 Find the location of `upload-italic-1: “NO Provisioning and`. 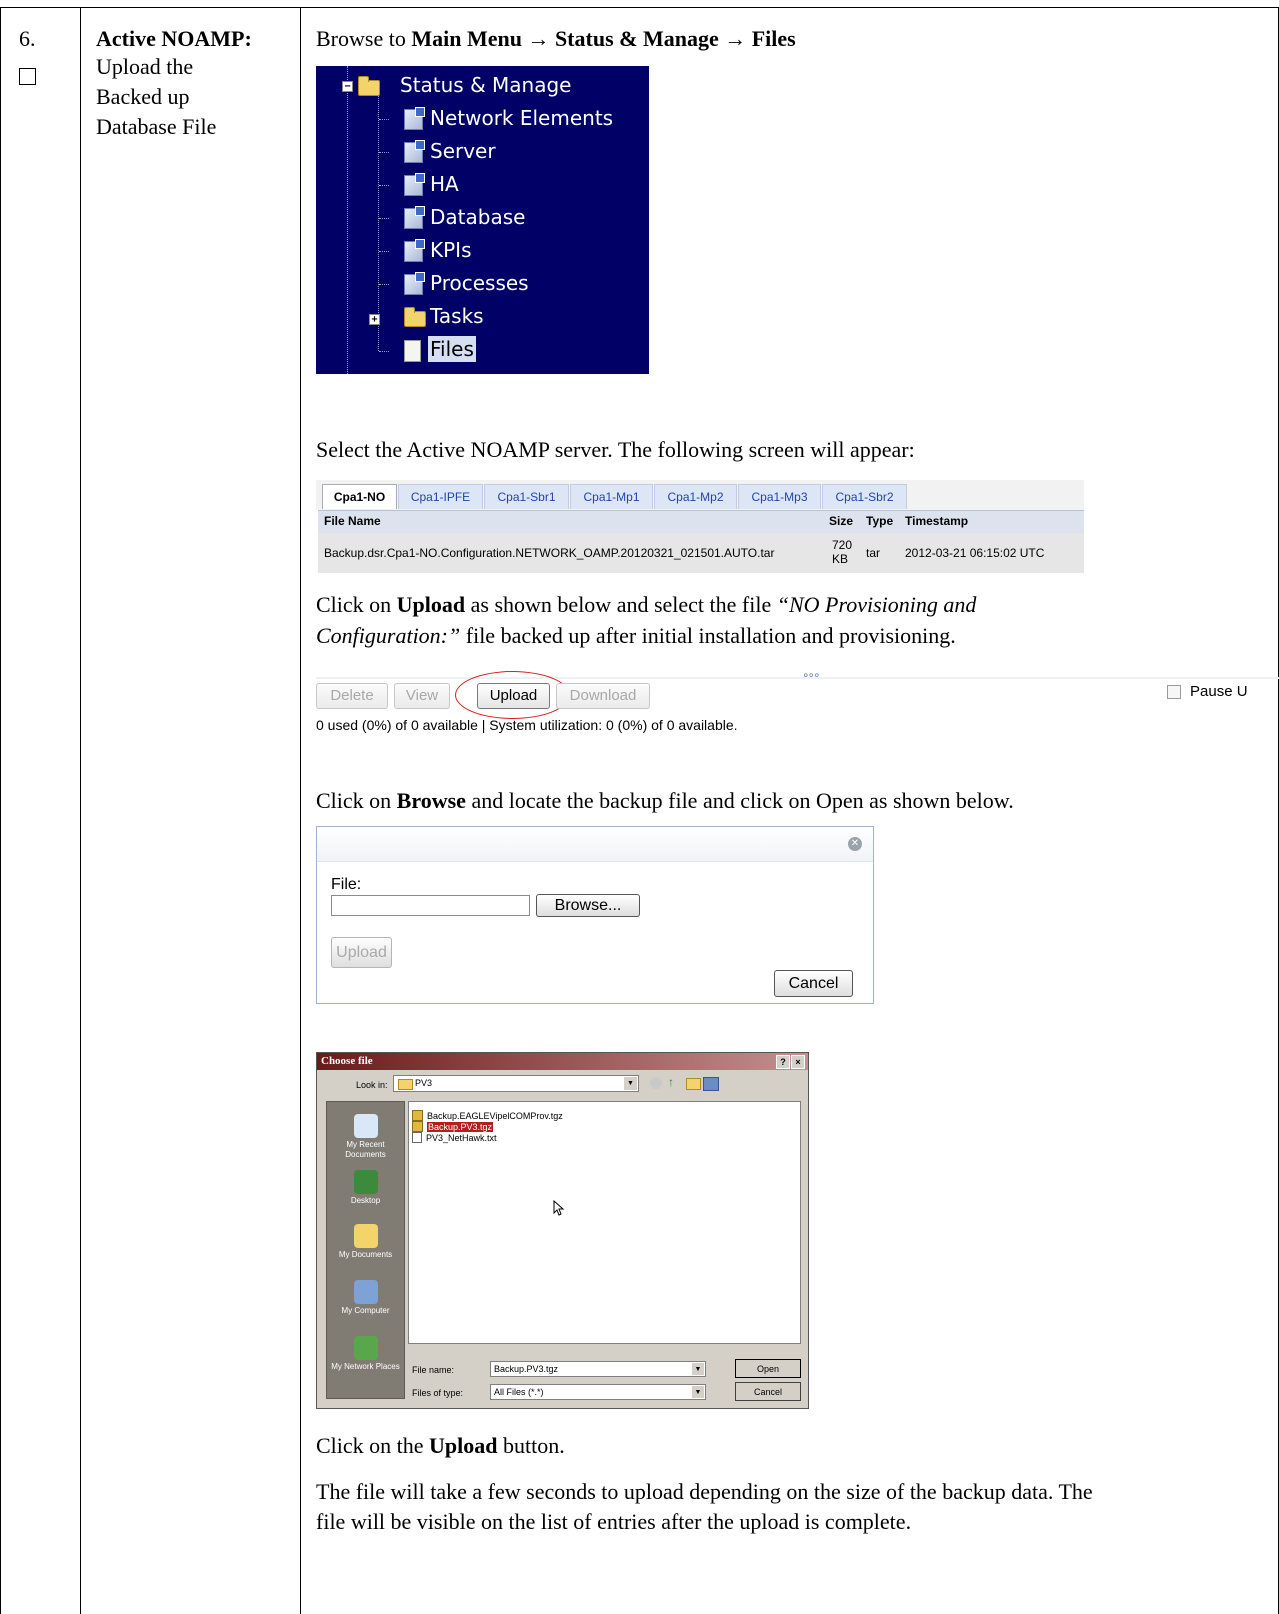

upload-italic-1: “NO Provisioning and is located at coordinates (876, 604).